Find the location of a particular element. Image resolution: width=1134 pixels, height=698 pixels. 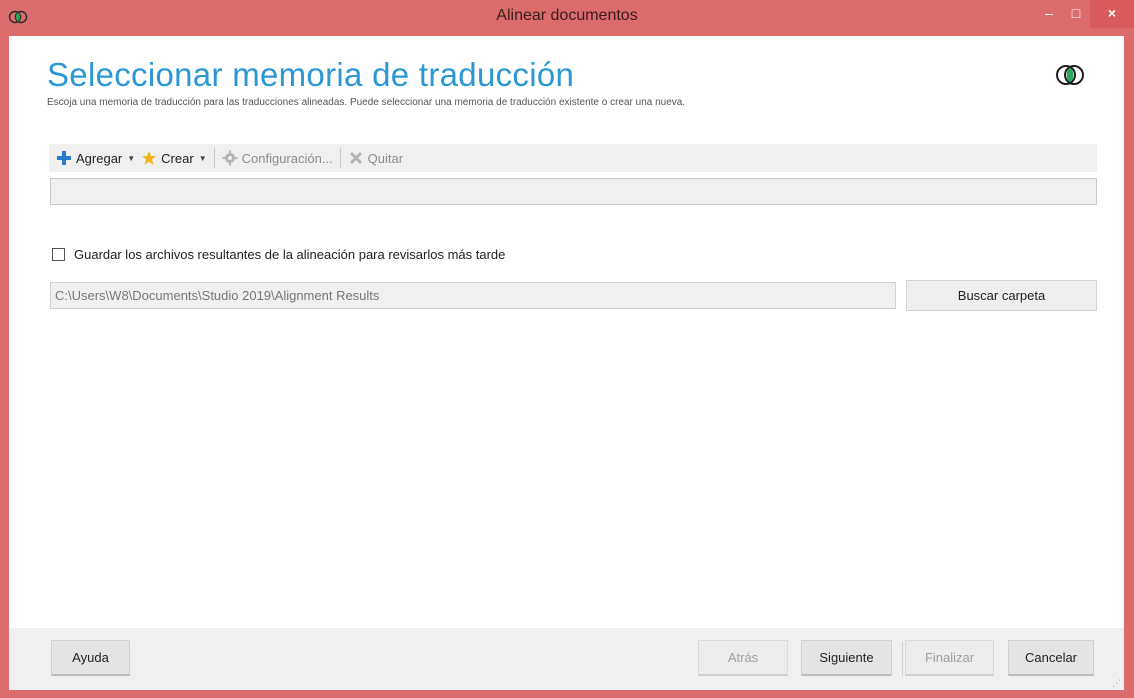

cancel-button: Cancelar is located at coordinates (1051, 658).